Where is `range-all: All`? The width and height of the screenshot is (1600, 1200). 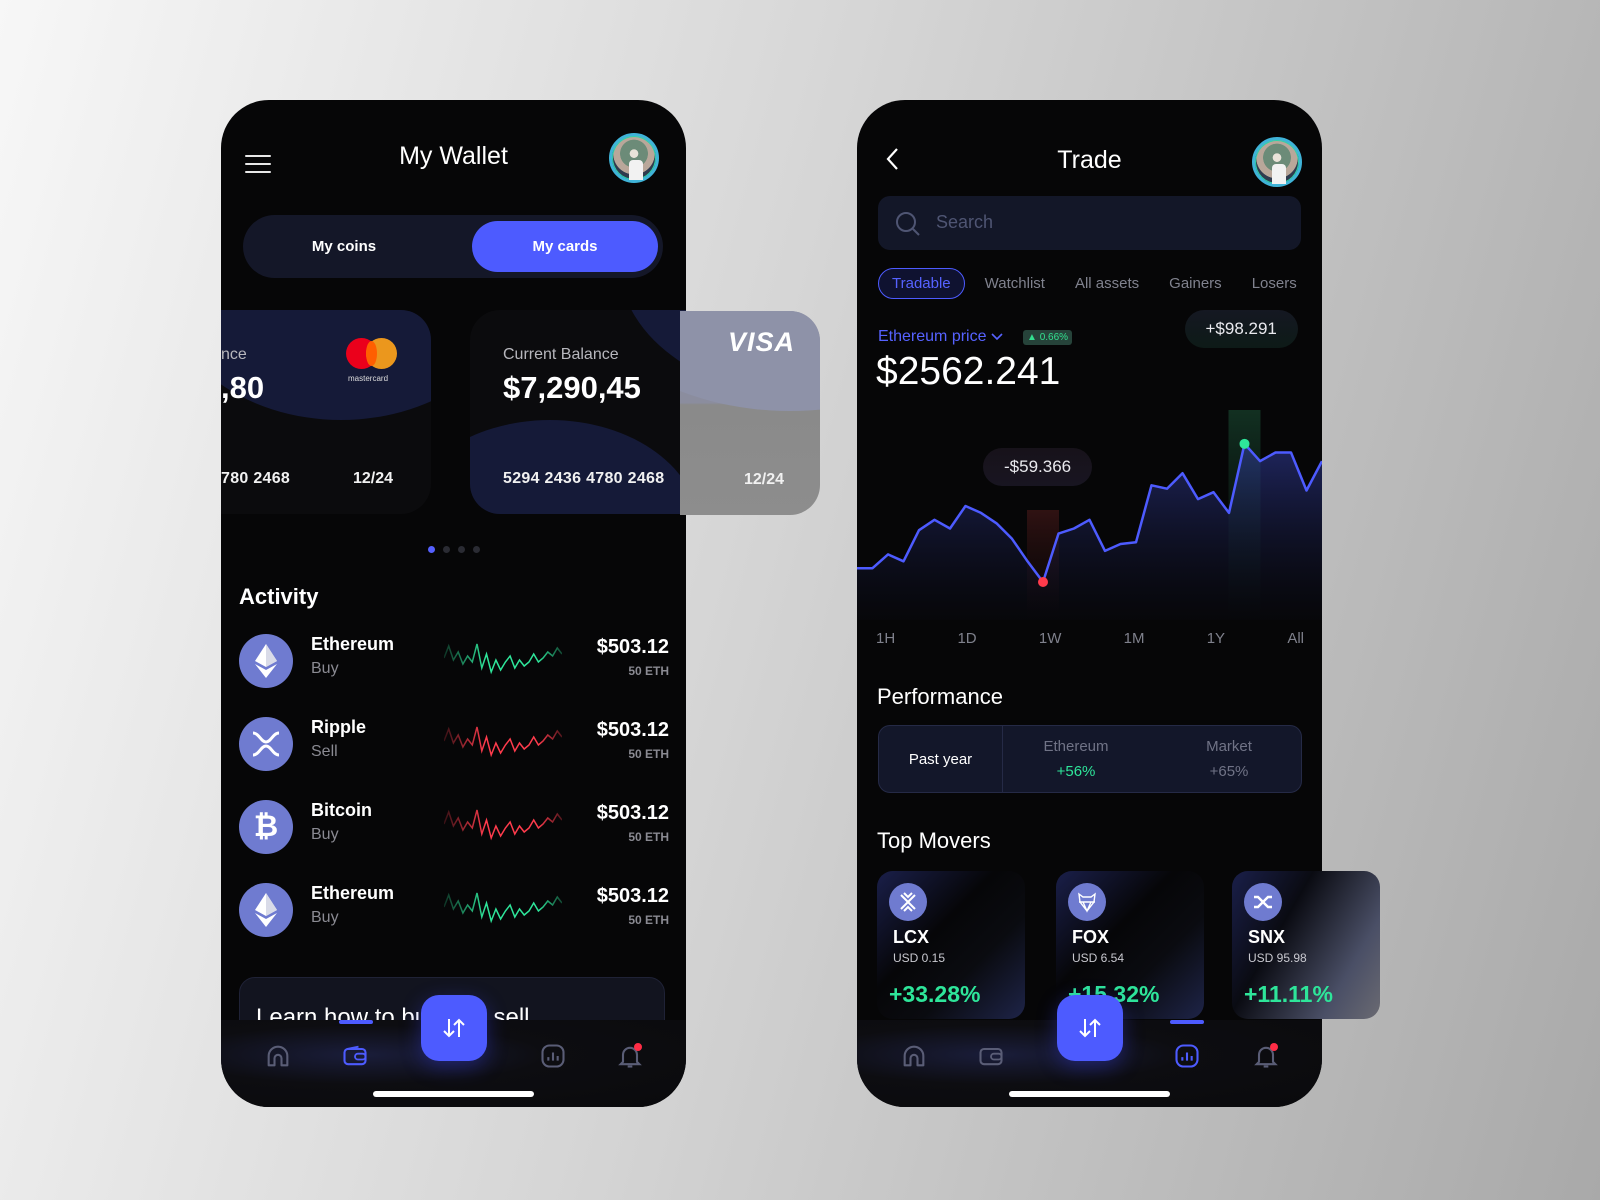 range-all: All is located at coordinates (1295, 638).